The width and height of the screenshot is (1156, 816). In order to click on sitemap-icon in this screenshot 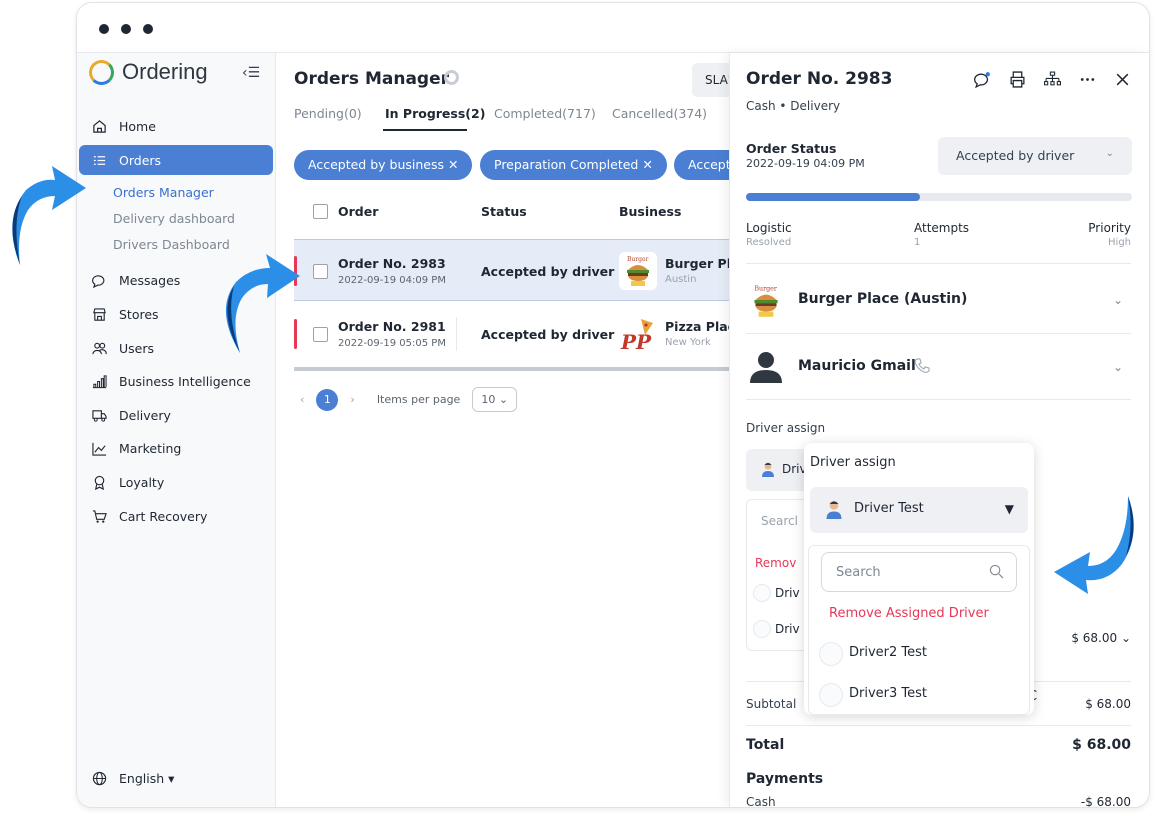, I will do `click(1052, 81)`.